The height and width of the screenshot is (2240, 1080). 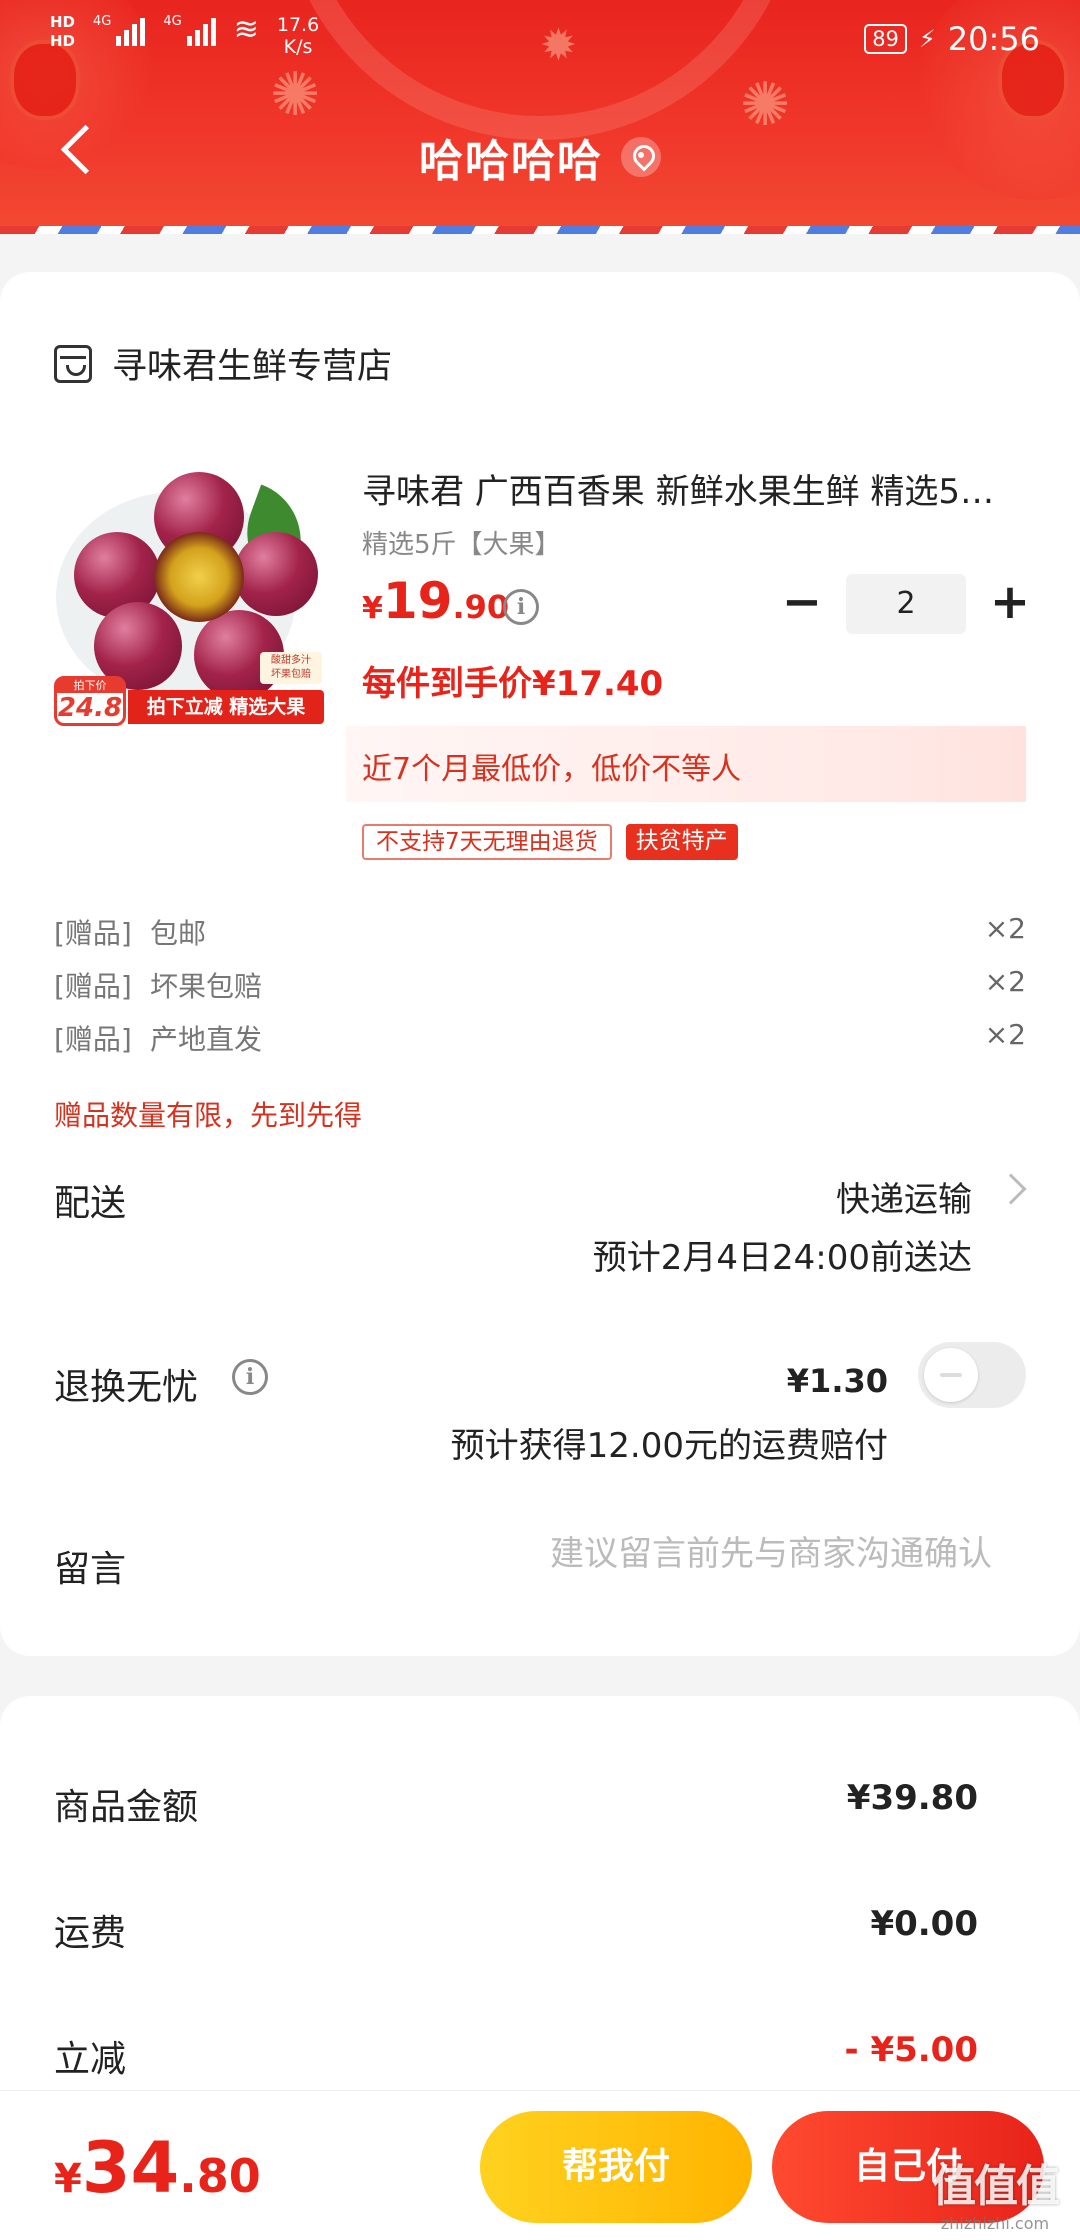 What do you see at coordinates (298, 25) in the screenshot?
I see `net-speed-value: 17.6` at bounding box center [298, 25].